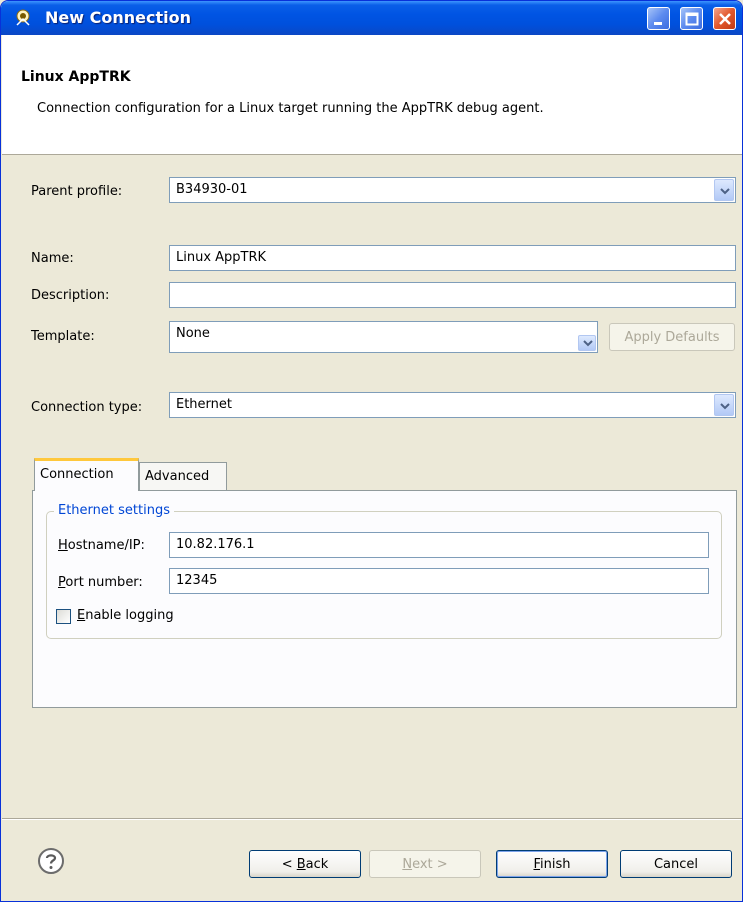 The image size is (743, 902). I want to click on connection-type-label: Connection type:, so click(87, 407).